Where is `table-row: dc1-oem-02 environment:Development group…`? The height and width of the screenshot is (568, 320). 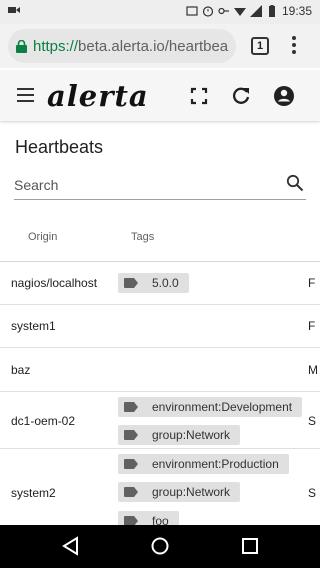 table-row: dc1-oem-02 environment:Development group… is located at coordinates (160, 420).